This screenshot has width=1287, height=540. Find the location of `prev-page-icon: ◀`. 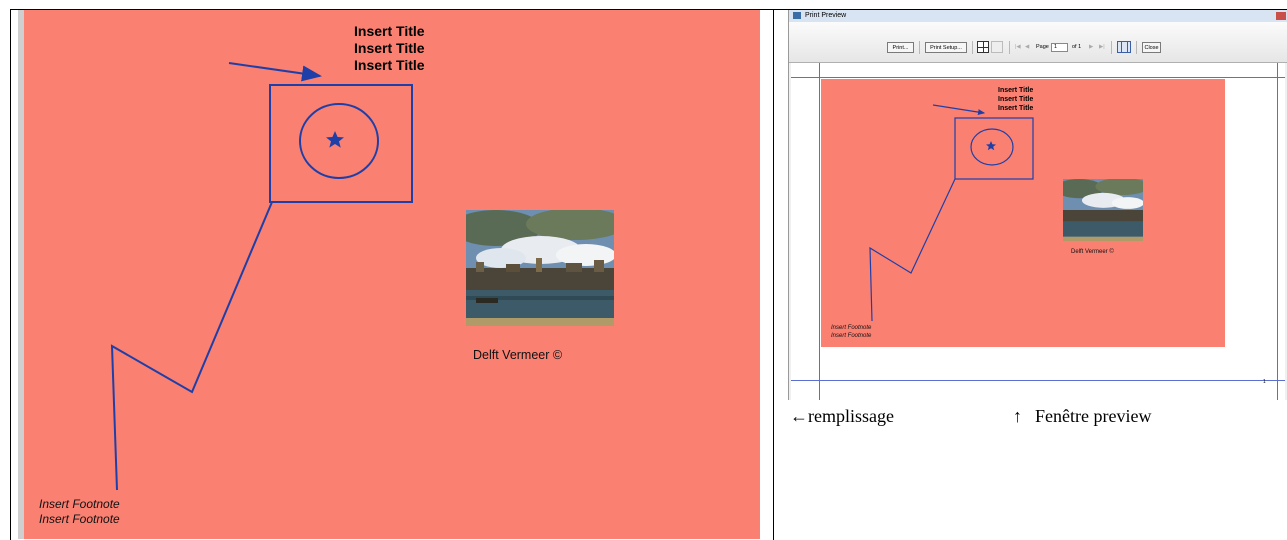

prev-page-icon: ◀ is located at coordinates (1027, 47).